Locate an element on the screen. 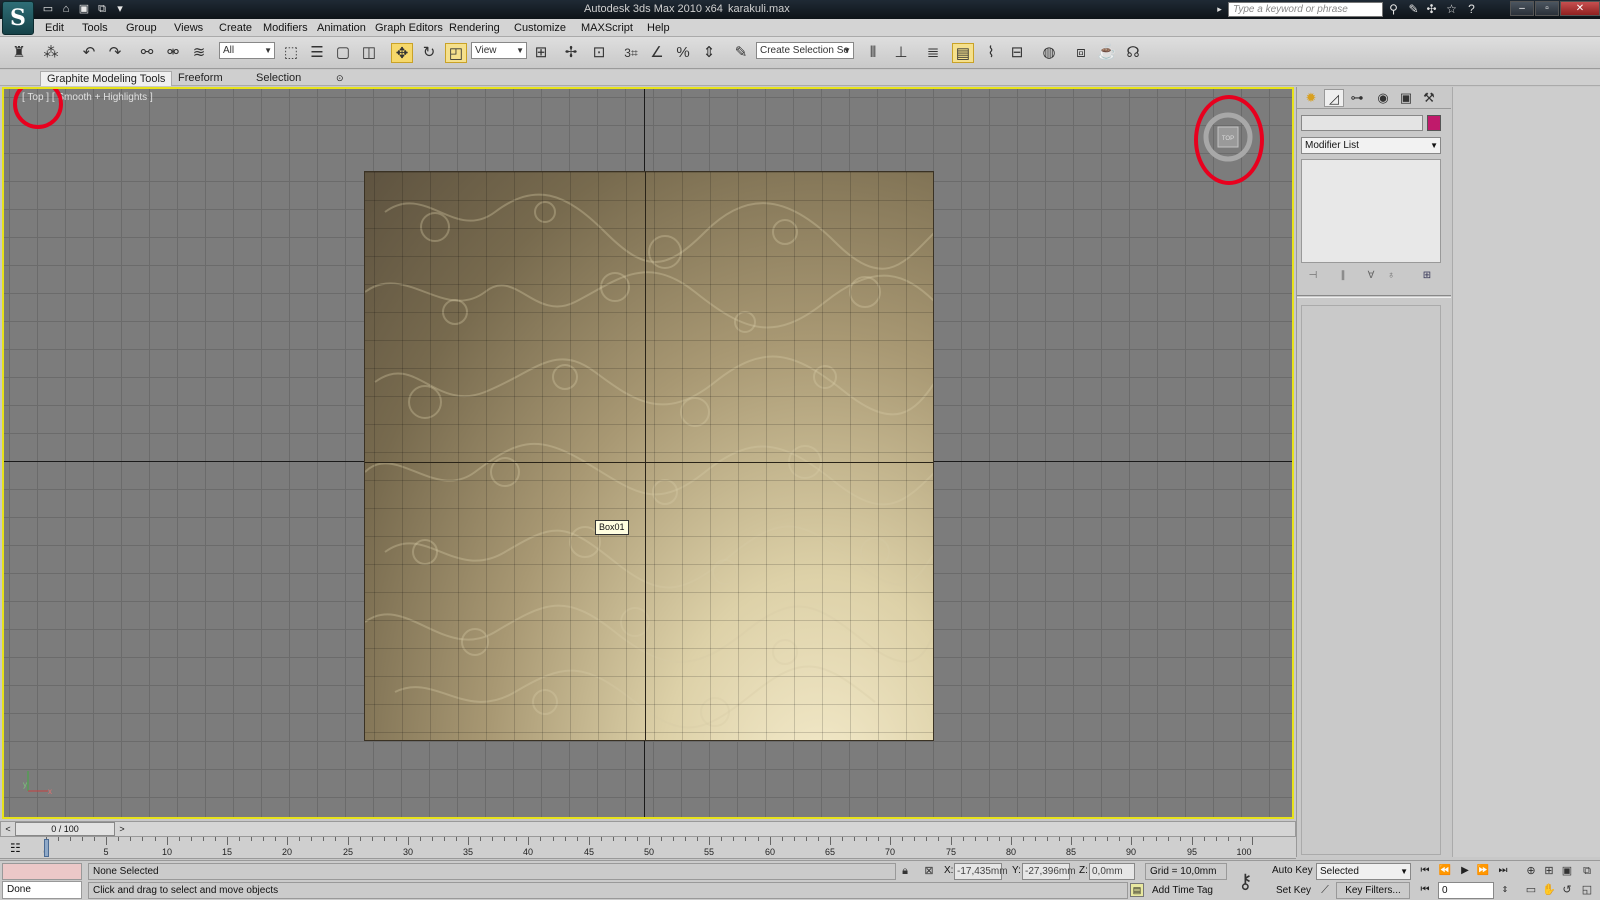 The width and height of the screenshot is (1600, 900). unlink-selection-icon: ⚮ is located at coordinates (173, 53).